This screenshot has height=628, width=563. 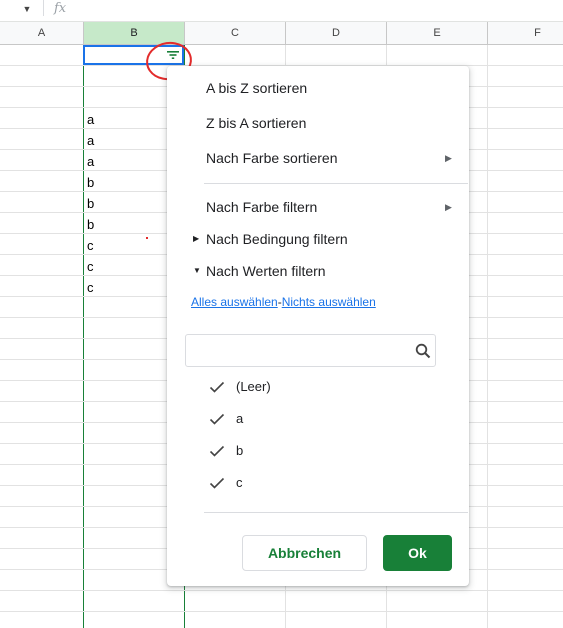 I want to click on ok-button: Ok, so click(x=417, y=553).